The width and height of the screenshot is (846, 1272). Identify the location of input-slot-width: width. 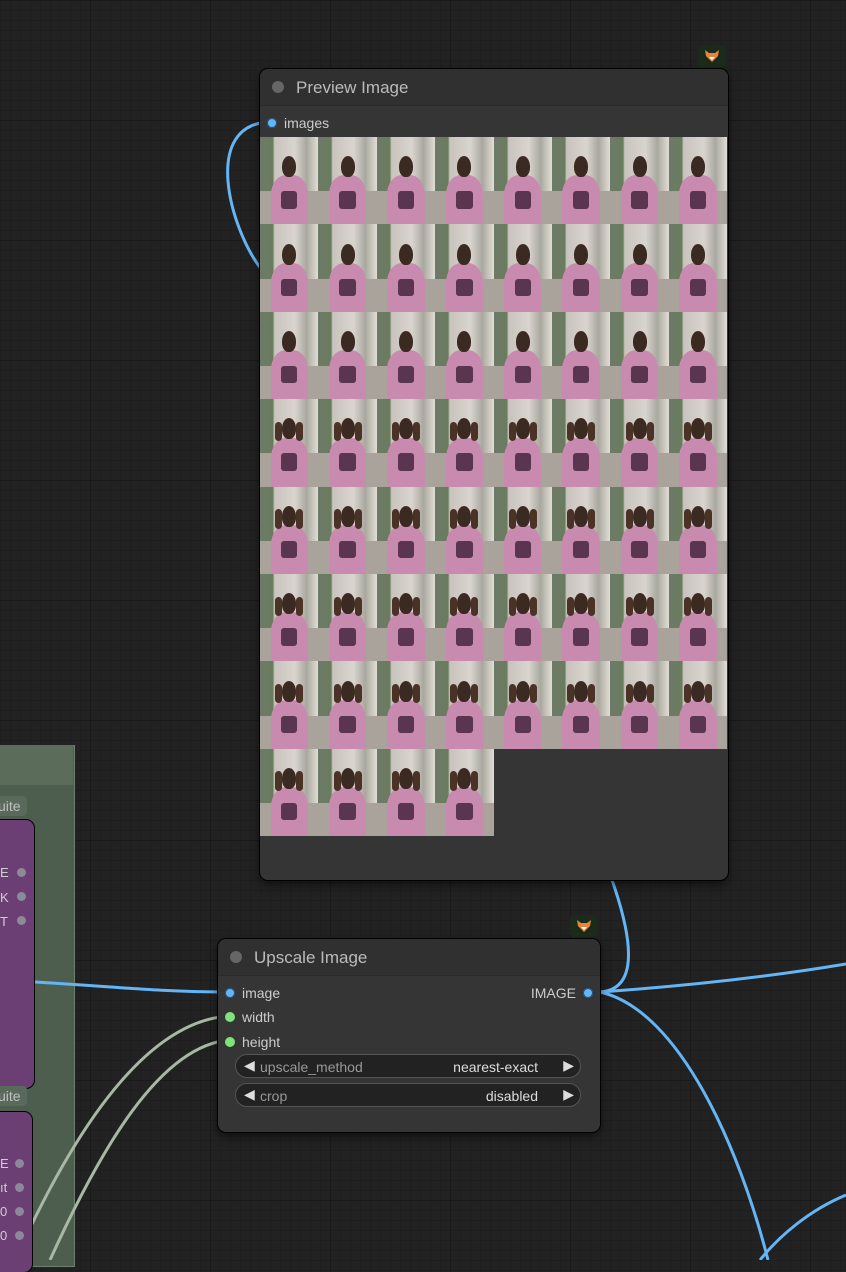
(250, 1017).